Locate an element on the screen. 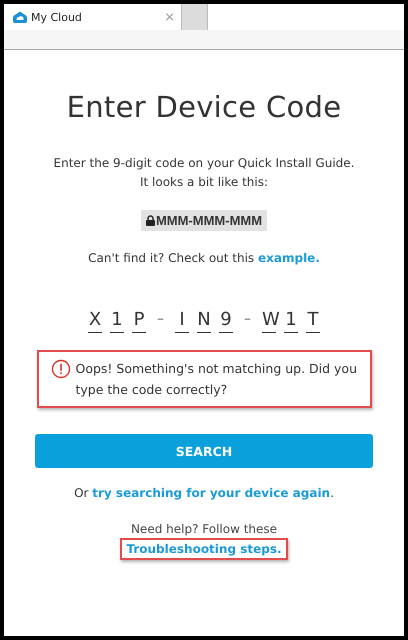 This screenshot has height=640, width=408. hint-text: Can't find it? Check out this example. is located at coordinates (204, 258).